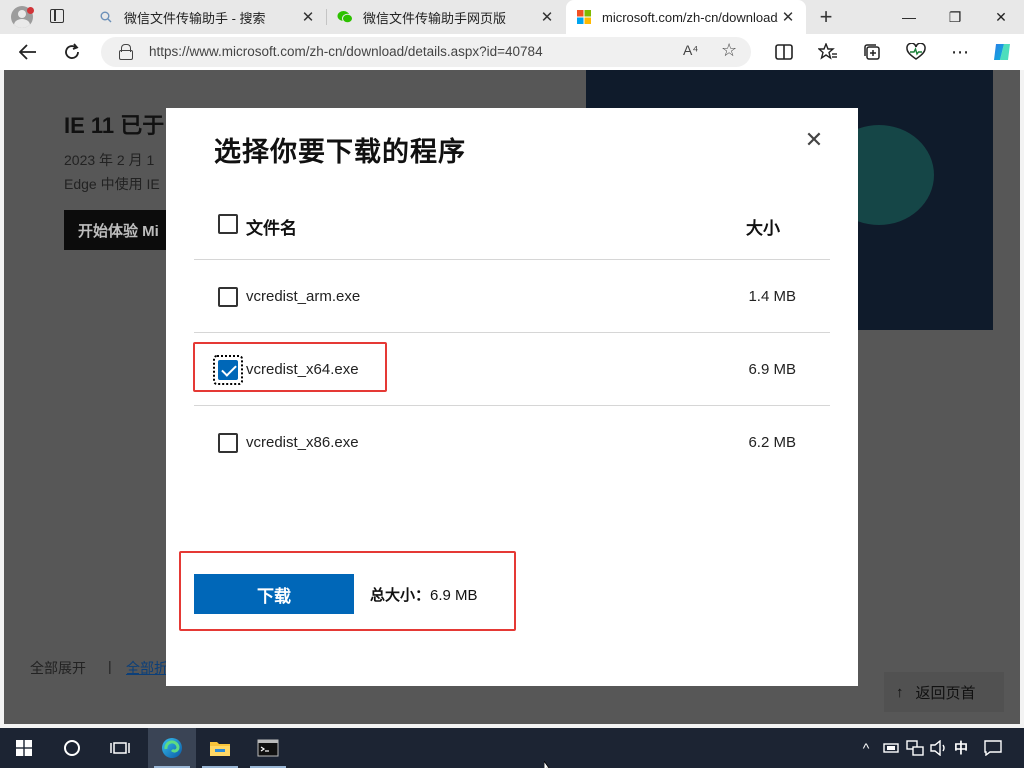 Image resolution: width=1024 pixels, height=768 pixels. What do you see at coordinates (274, 594) in the screenshot?
I see `download-button: 下载` at bounding box center [274, 594].